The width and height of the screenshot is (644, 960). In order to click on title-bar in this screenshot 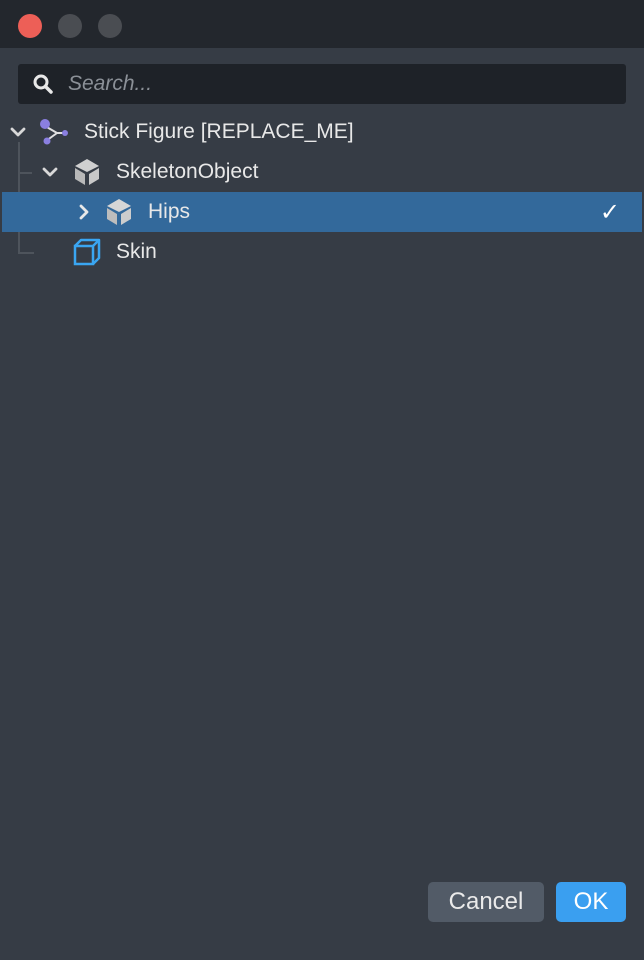, I will do `click(322, 24)`.